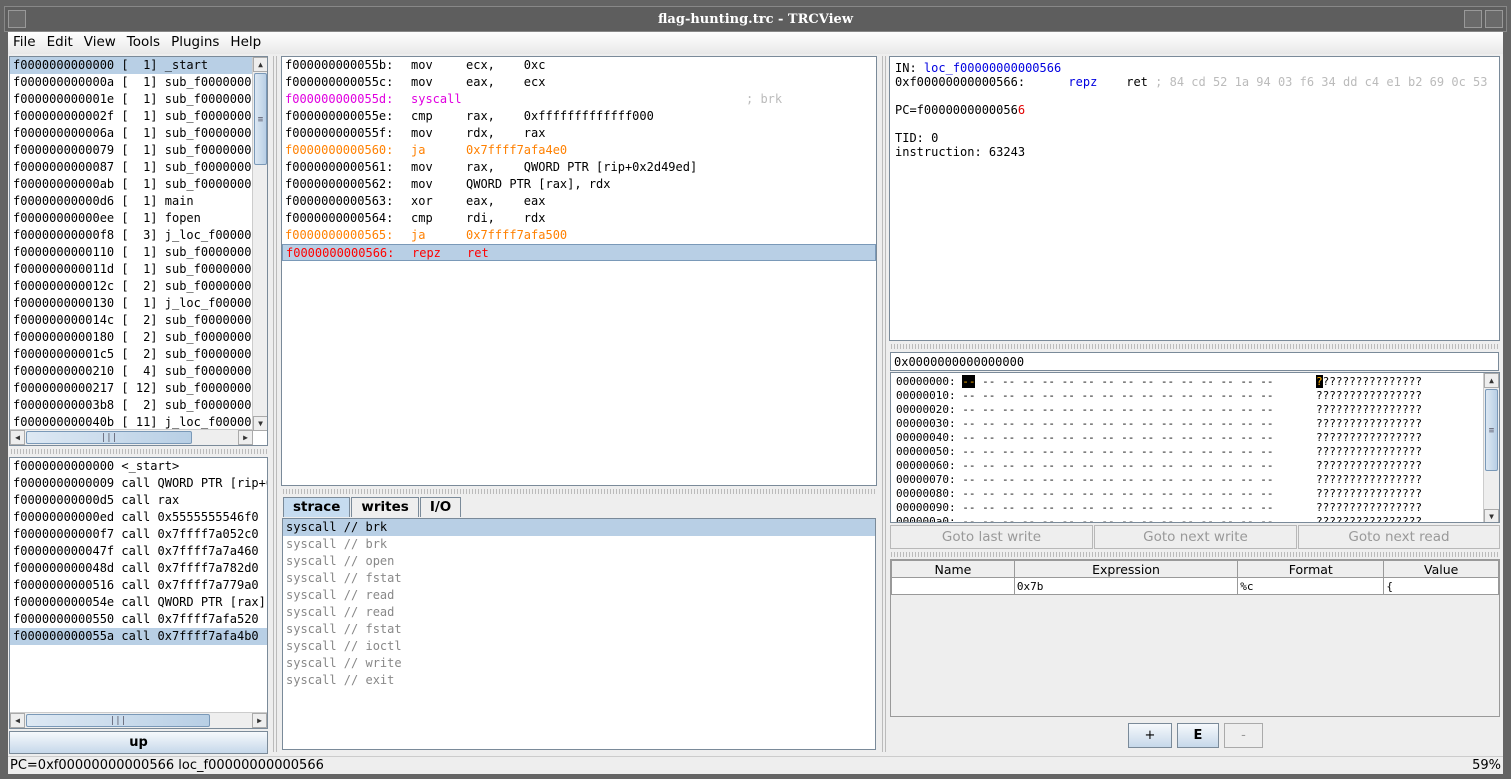  I want to click on scroll-right-icon: ▶, so click(259, 720).